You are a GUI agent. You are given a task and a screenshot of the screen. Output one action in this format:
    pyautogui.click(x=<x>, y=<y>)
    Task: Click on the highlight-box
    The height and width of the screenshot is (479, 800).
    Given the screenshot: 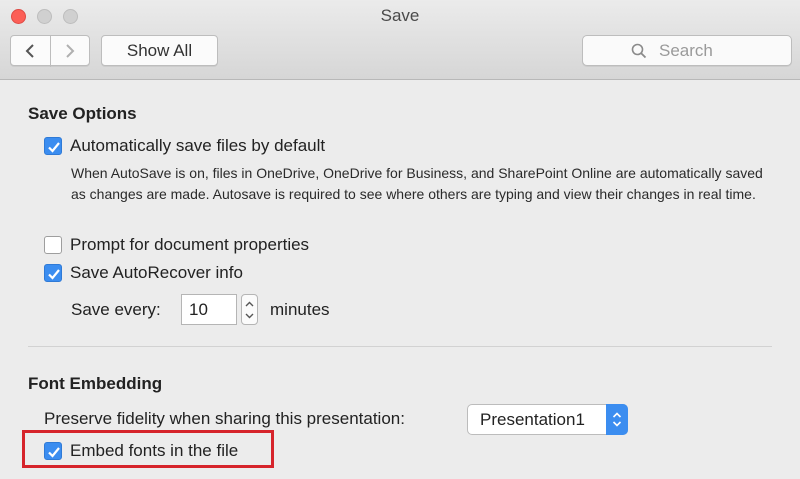 What is the action you would take?
    pyautogui.click(x=148, y=449)
    